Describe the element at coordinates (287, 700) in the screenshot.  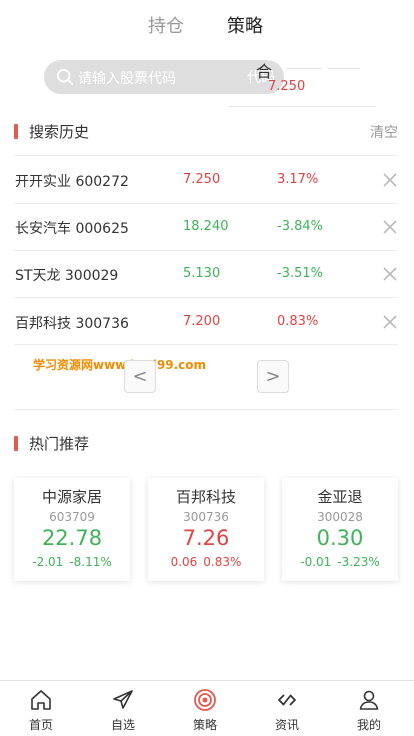
I see `link-icon` at that location.